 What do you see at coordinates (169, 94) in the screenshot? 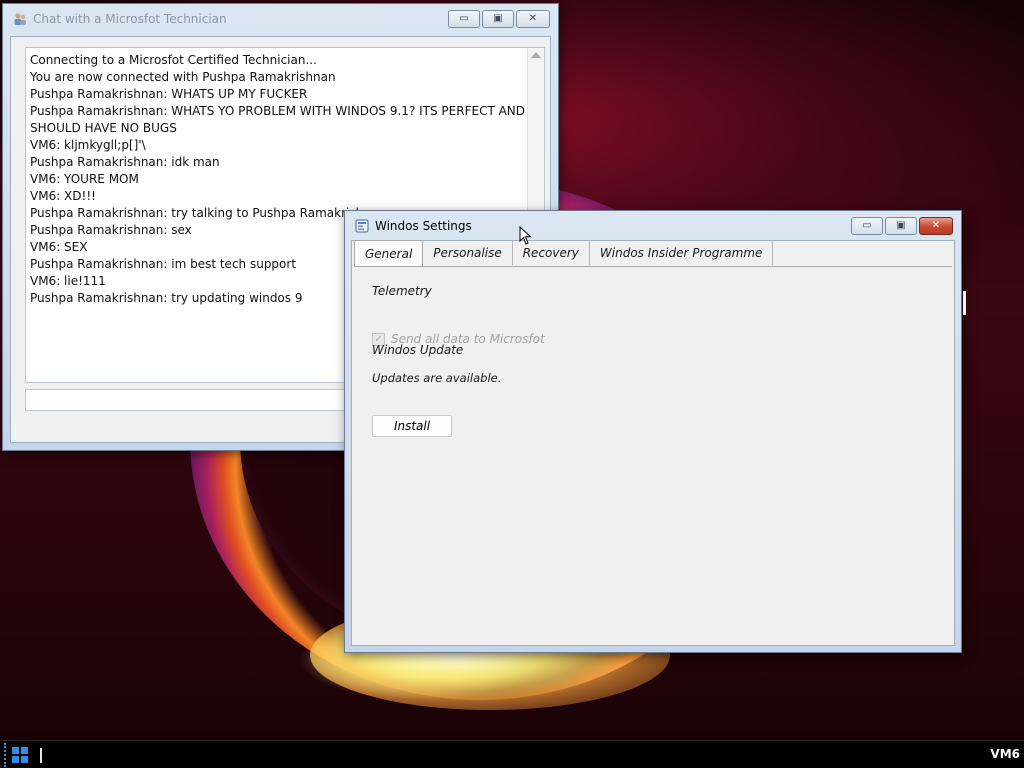
I see `chat-message-line: Pushpa Ramakrishnan: WHATS UP MY FUCKER` at bounding box center [169, 94].